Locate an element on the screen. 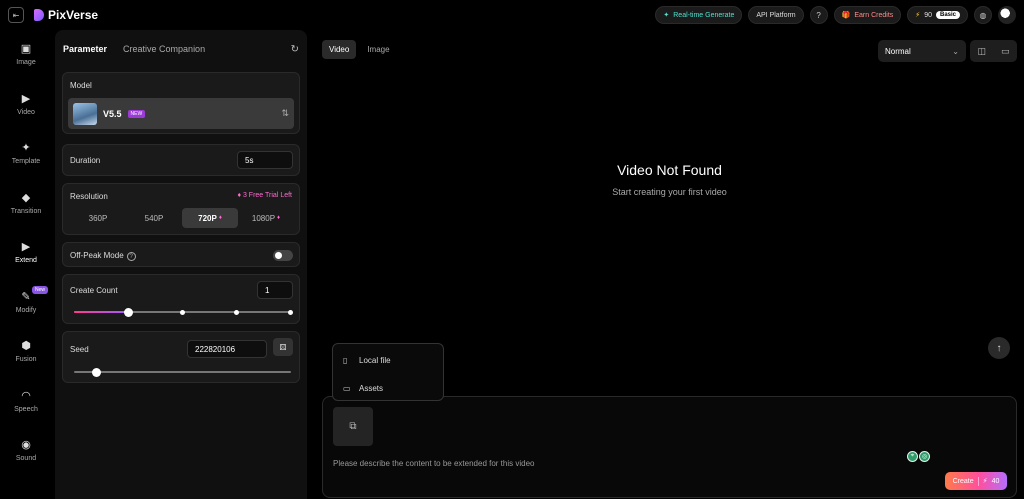 The image size is (1024, 499). cube-icon: ⬢ is located at coordinates (26, 346).